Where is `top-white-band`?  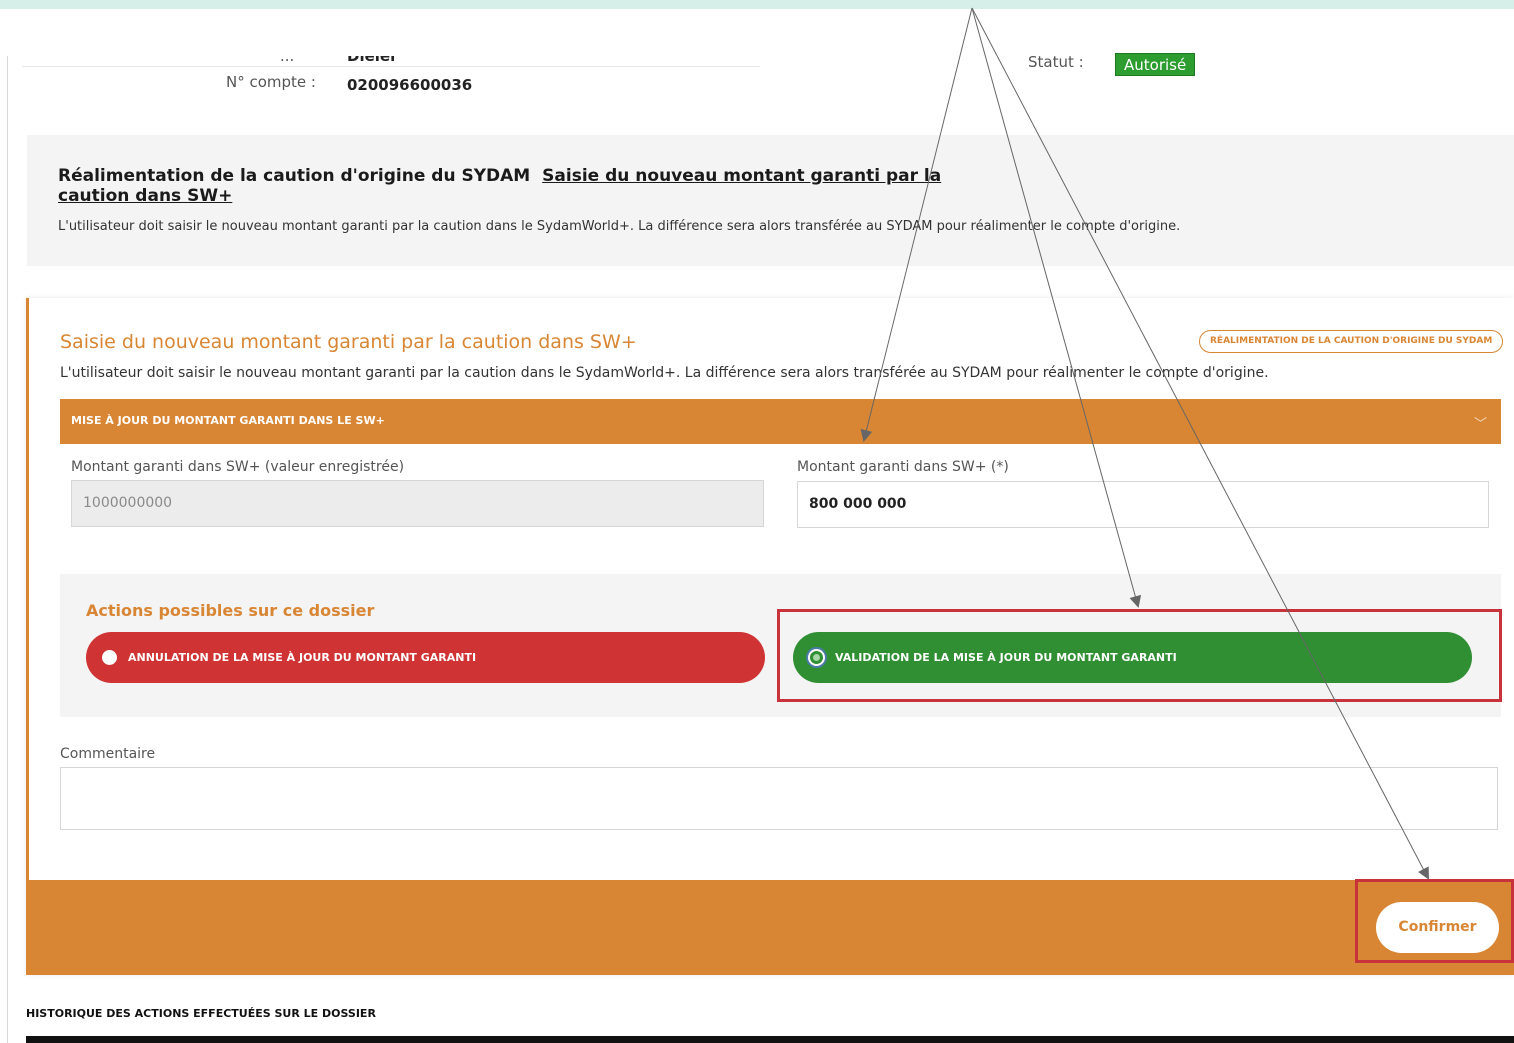 top-white-band is located at coordinates (757, 32).